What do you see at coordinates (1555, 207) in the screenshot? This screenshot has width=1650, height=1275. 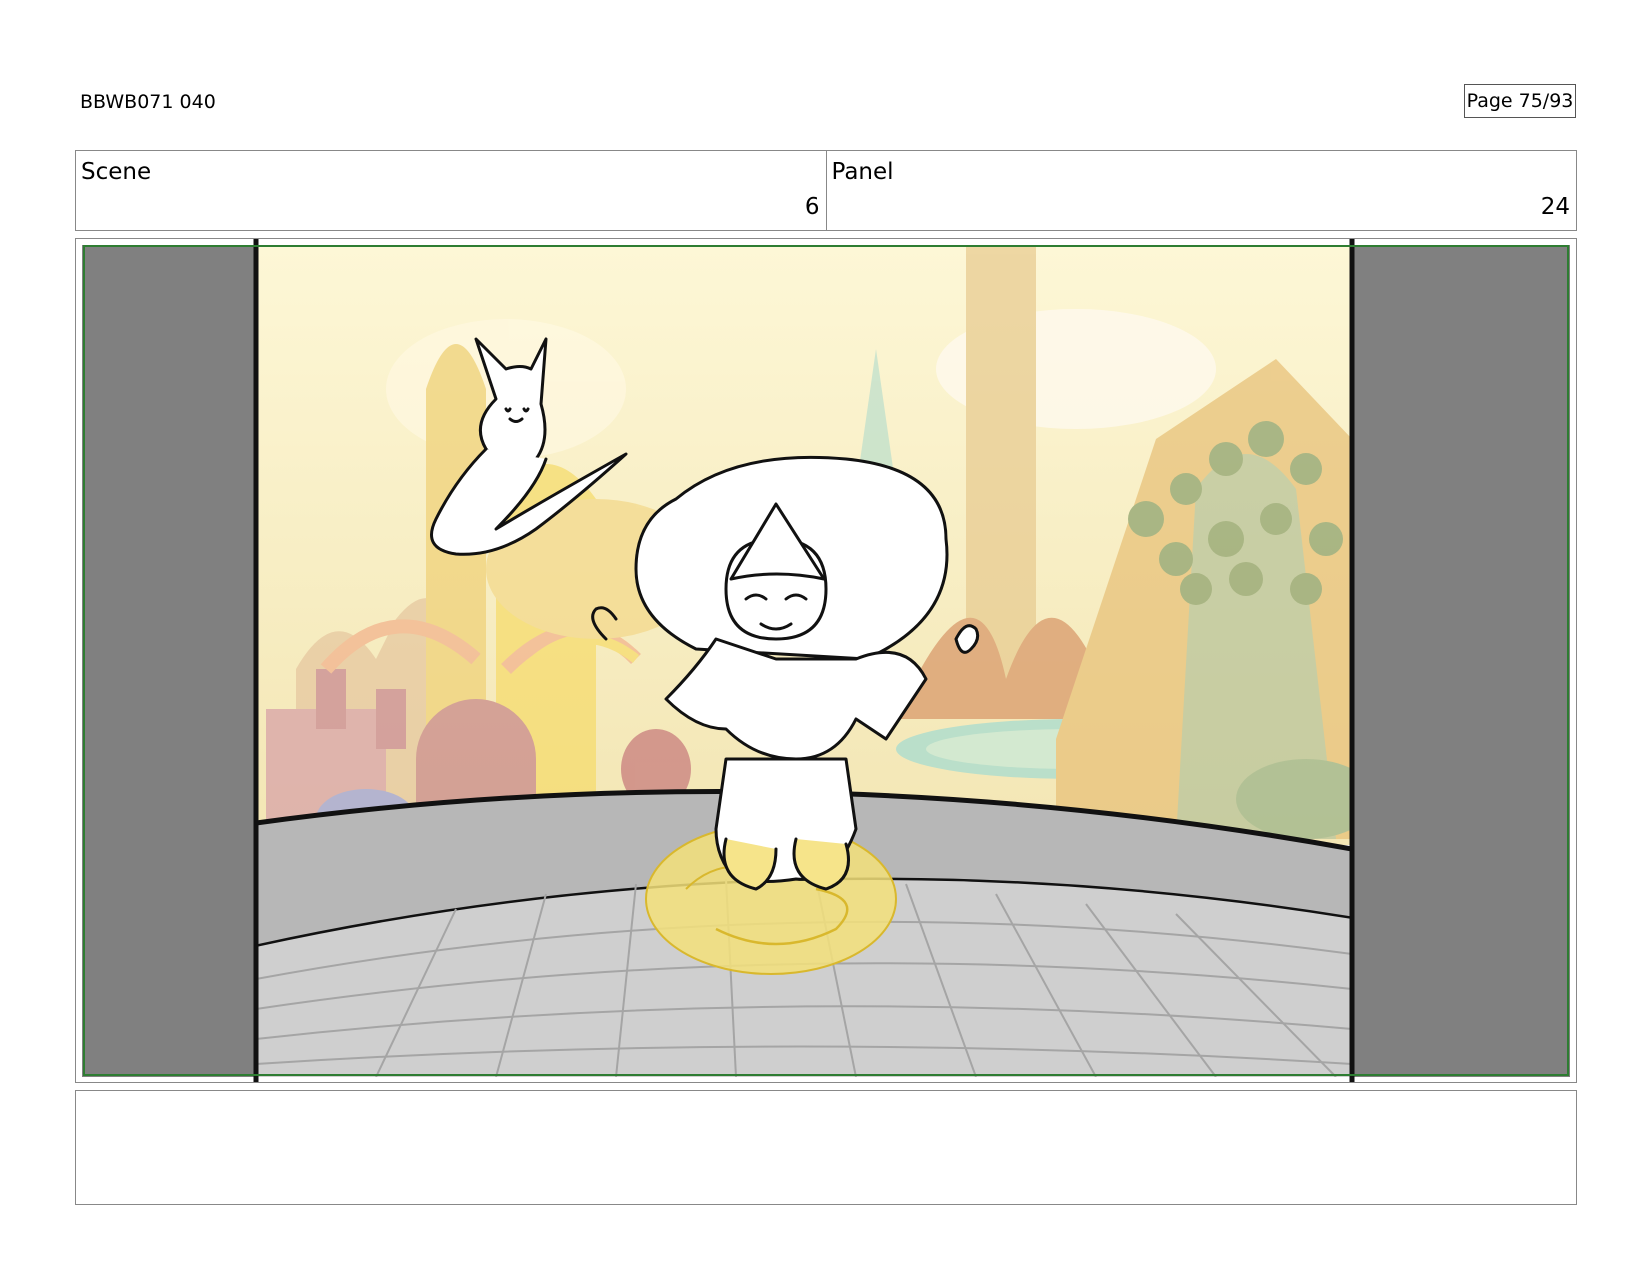 I see `panel-number: 24` at bounding box center [1555, 207].